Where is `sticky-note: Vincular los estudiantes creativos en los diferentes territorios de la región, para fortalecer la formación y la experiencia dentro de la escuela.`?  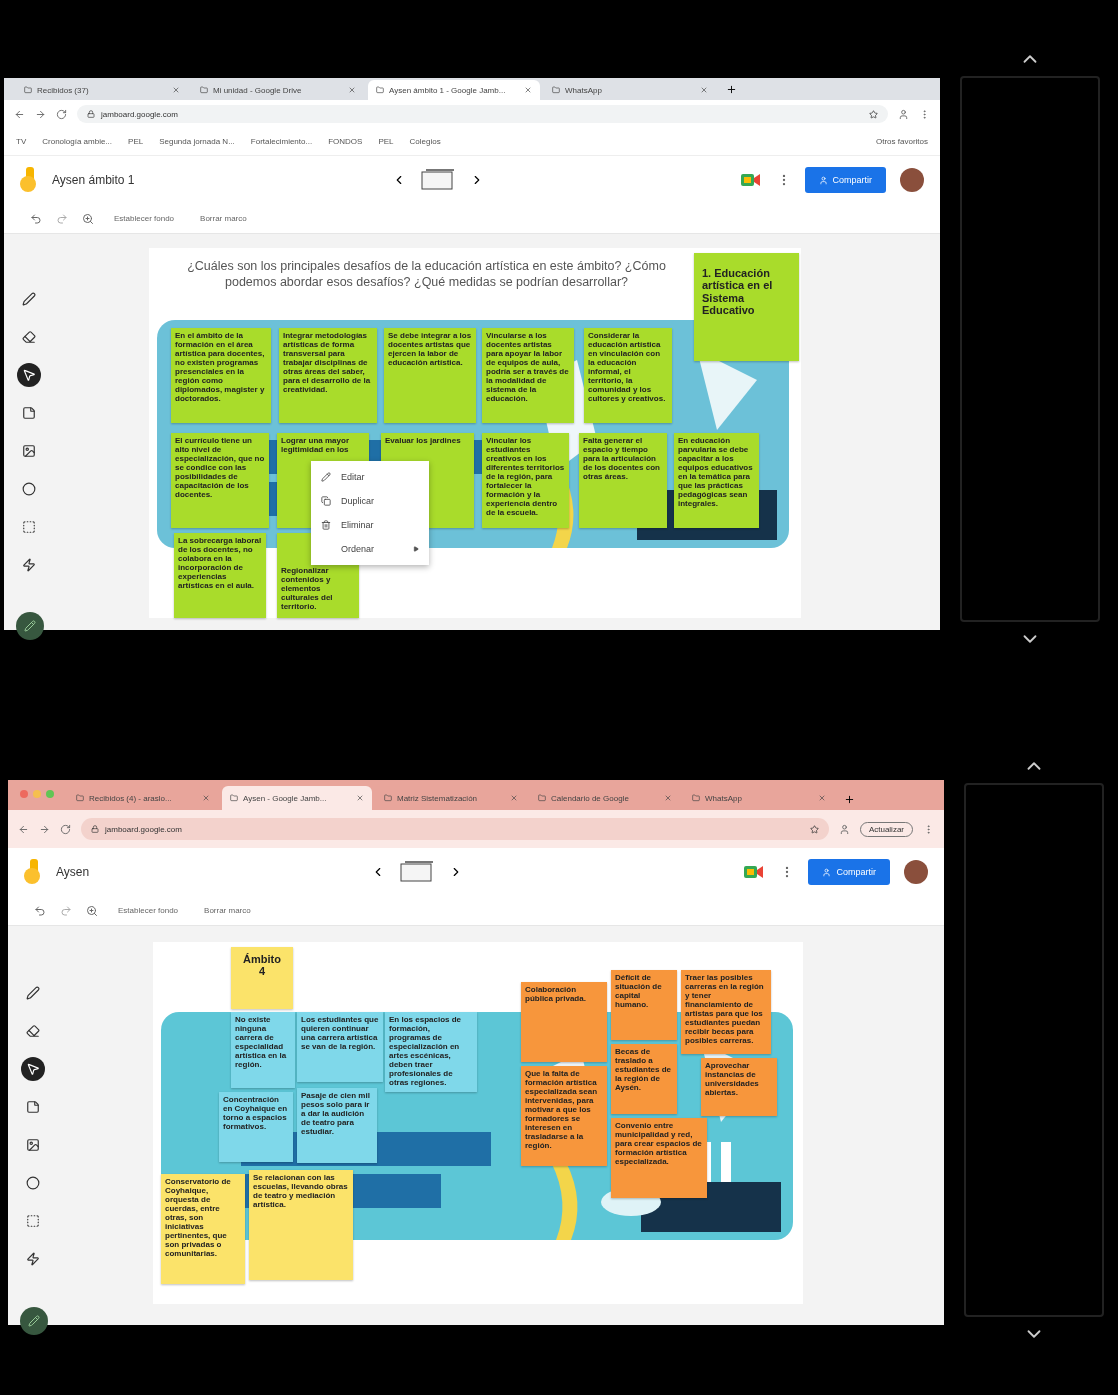
sticky-note: Vincular los estudiantes creativos en los diferentes territorios de la región, para fortalecer la formación y la experiencia dentro de la escuela. is located at coordinates (525, 480).